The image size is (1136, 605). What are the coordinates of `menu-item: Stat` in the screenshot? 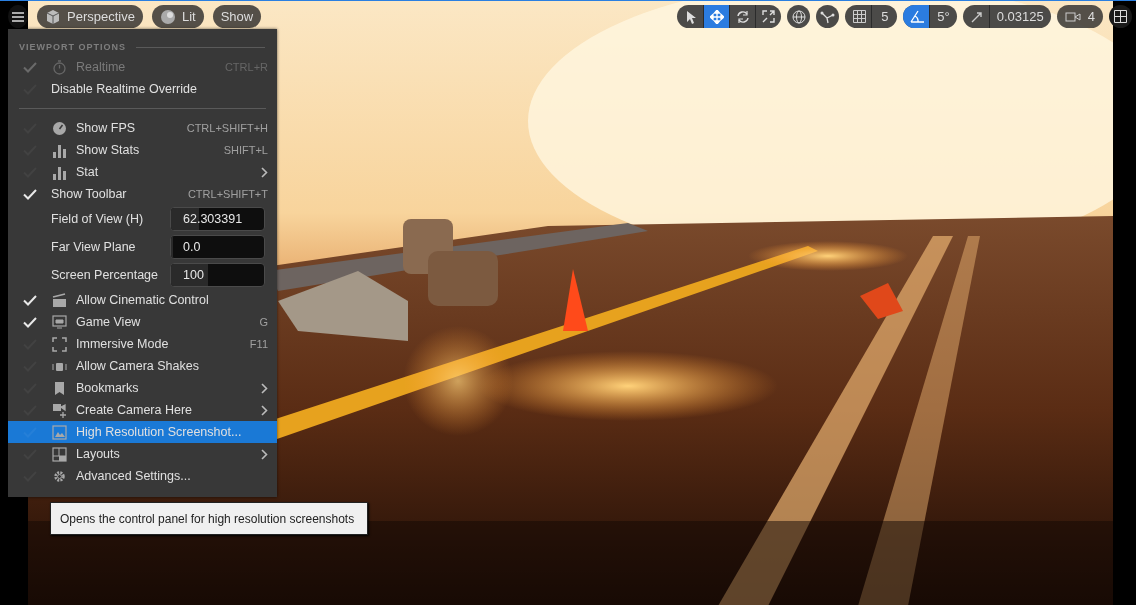 It's located at (142, 172).